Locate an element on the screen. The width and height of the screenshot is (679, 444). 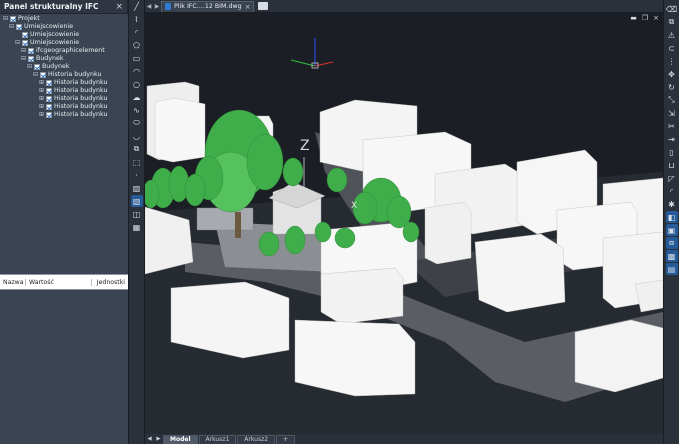
rotate-icon: ↻ is located at coordinates (672, 87).